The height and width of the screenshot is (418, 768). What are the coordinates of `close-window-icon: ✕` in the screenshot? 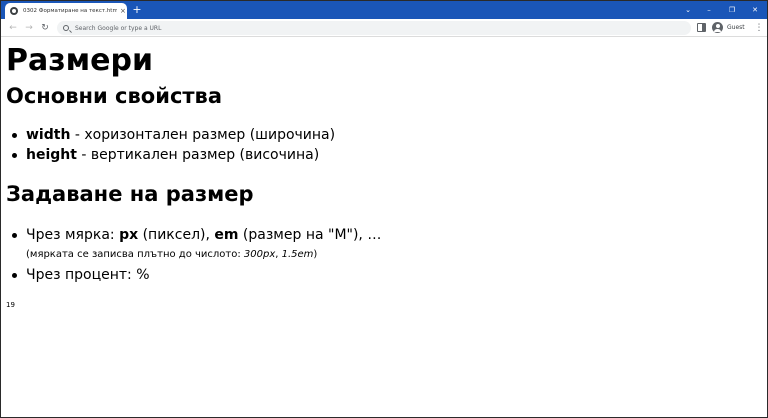 It's located at (755, 10).